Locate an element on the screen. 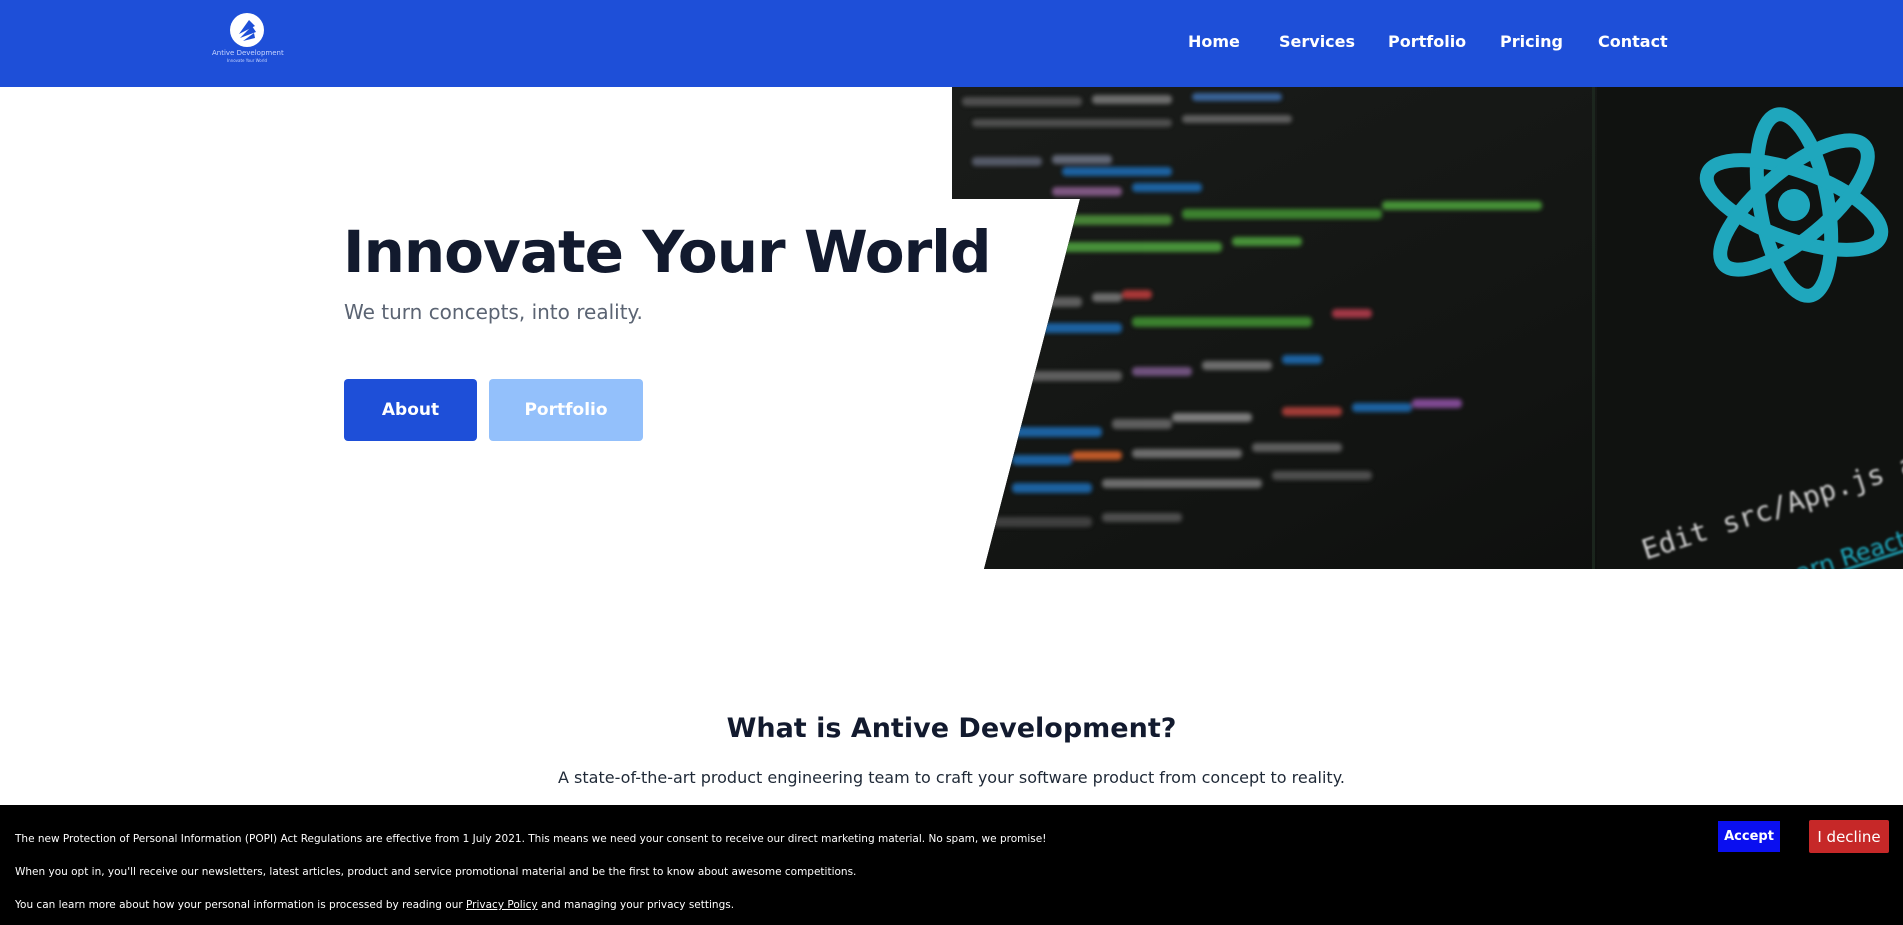 This screenshot has height=925, width=1903. hero-subtitle: We turn concepts, into reality. is located at coordinates (493, 312).